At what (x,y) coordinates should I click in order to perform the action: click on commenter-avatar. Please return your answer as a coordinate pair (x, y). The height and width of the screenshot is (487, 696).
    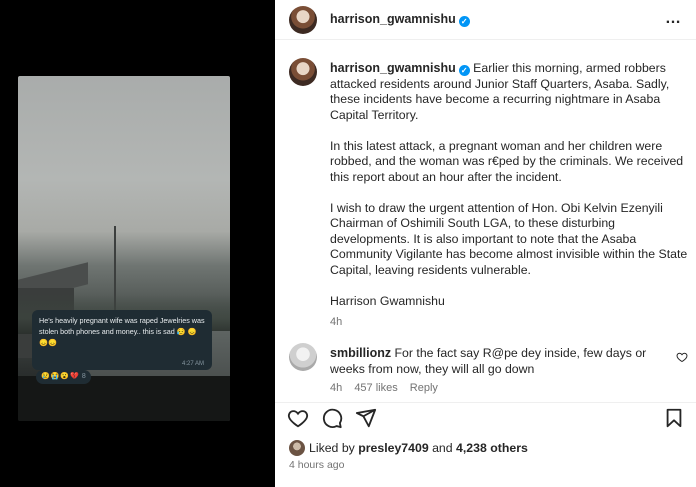
    Looking at the image, I should click on (303, 357).